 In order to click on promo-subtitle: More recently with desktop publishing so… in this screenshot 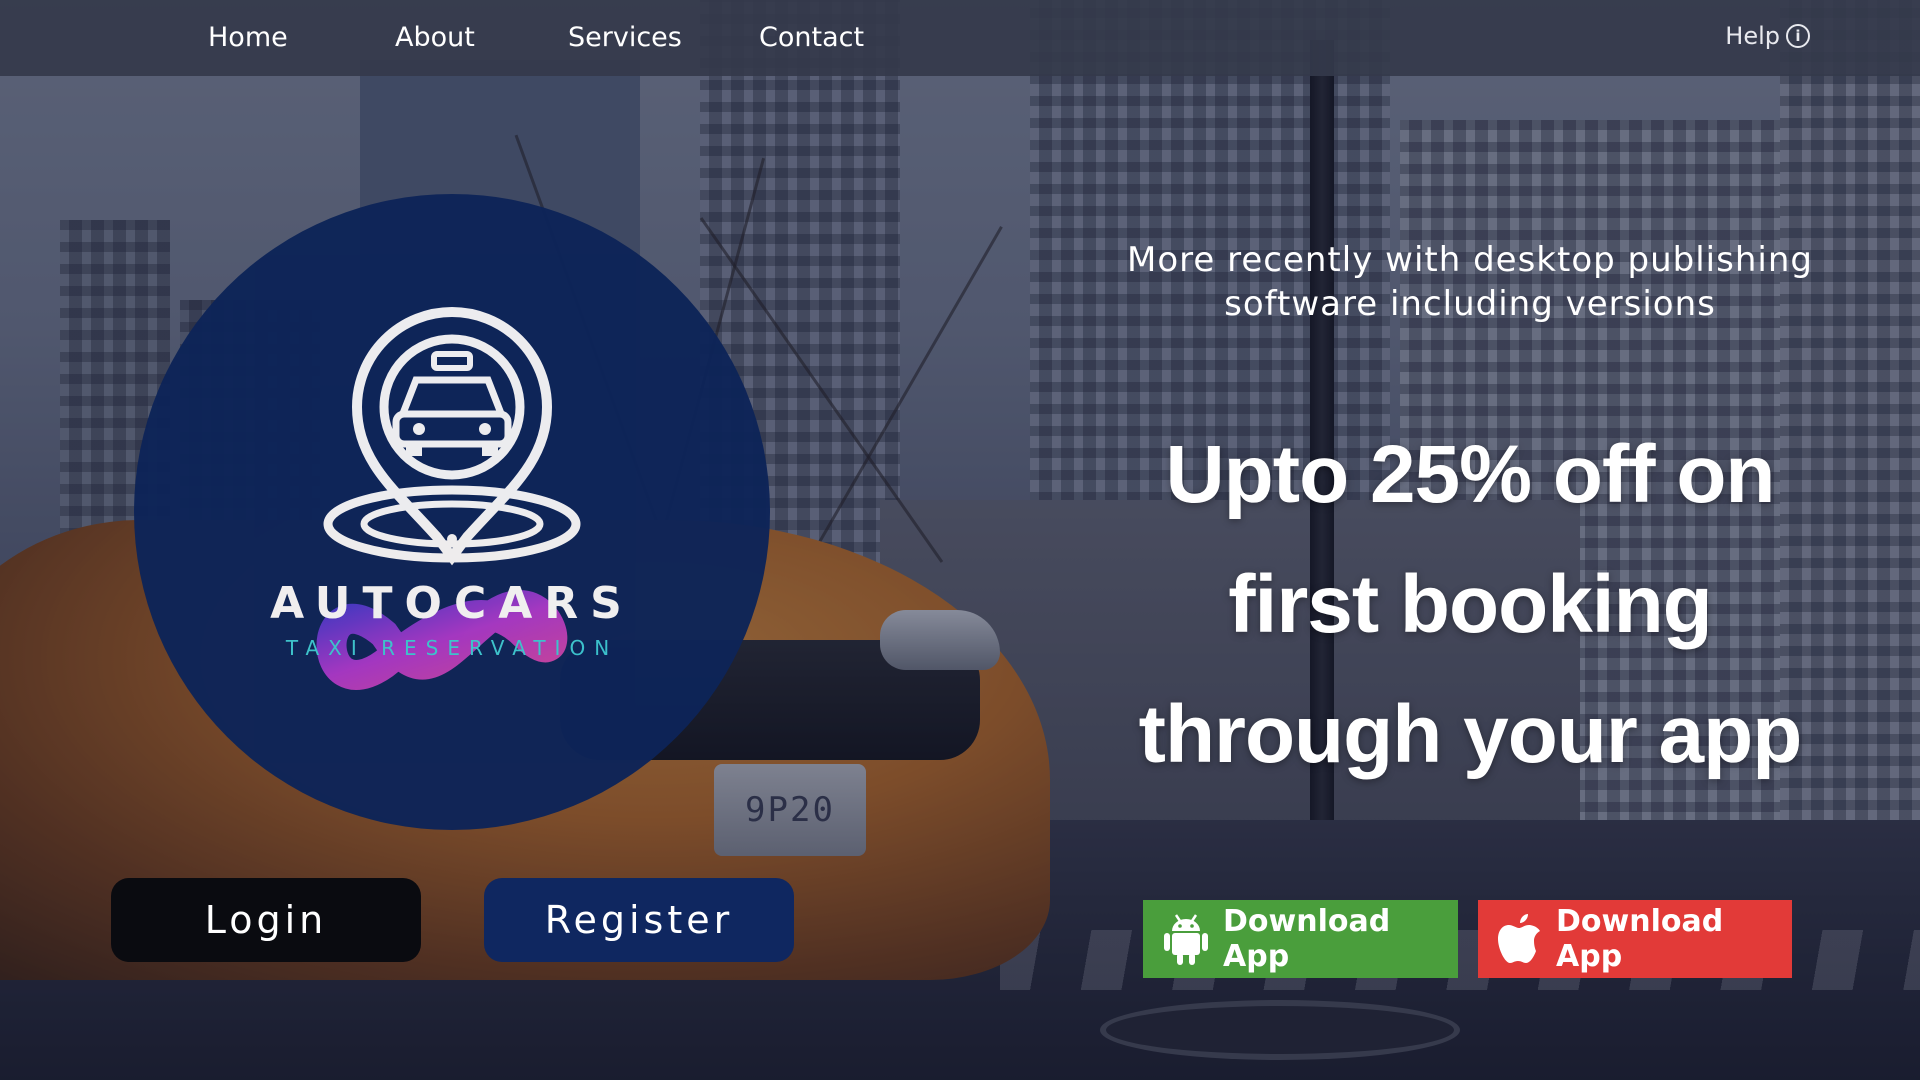, I will do `click(1470, 282)`.